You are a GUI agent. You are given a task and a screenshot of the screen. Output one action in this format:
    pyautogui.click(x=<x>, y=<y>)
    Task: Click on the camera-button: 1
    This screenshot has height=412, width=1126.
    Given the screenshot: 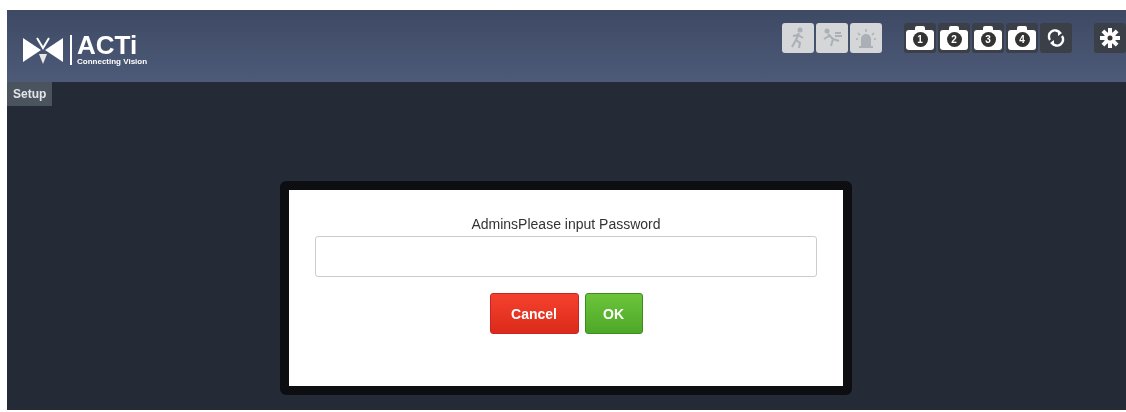 What is the action you would take?
    pyautogui.click(x=920, y=38)
    